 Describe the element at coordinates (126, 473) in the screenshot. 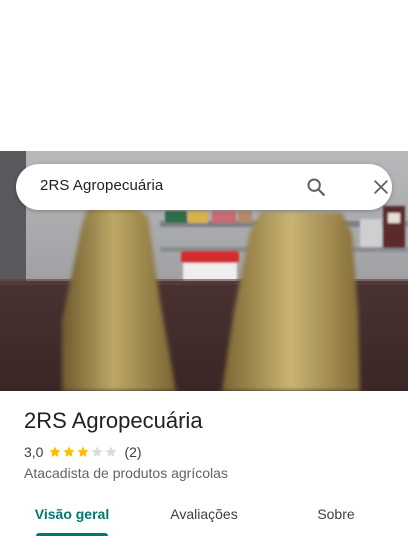

I see `place-category: Atacadista de produtos agrícolas` at that location.